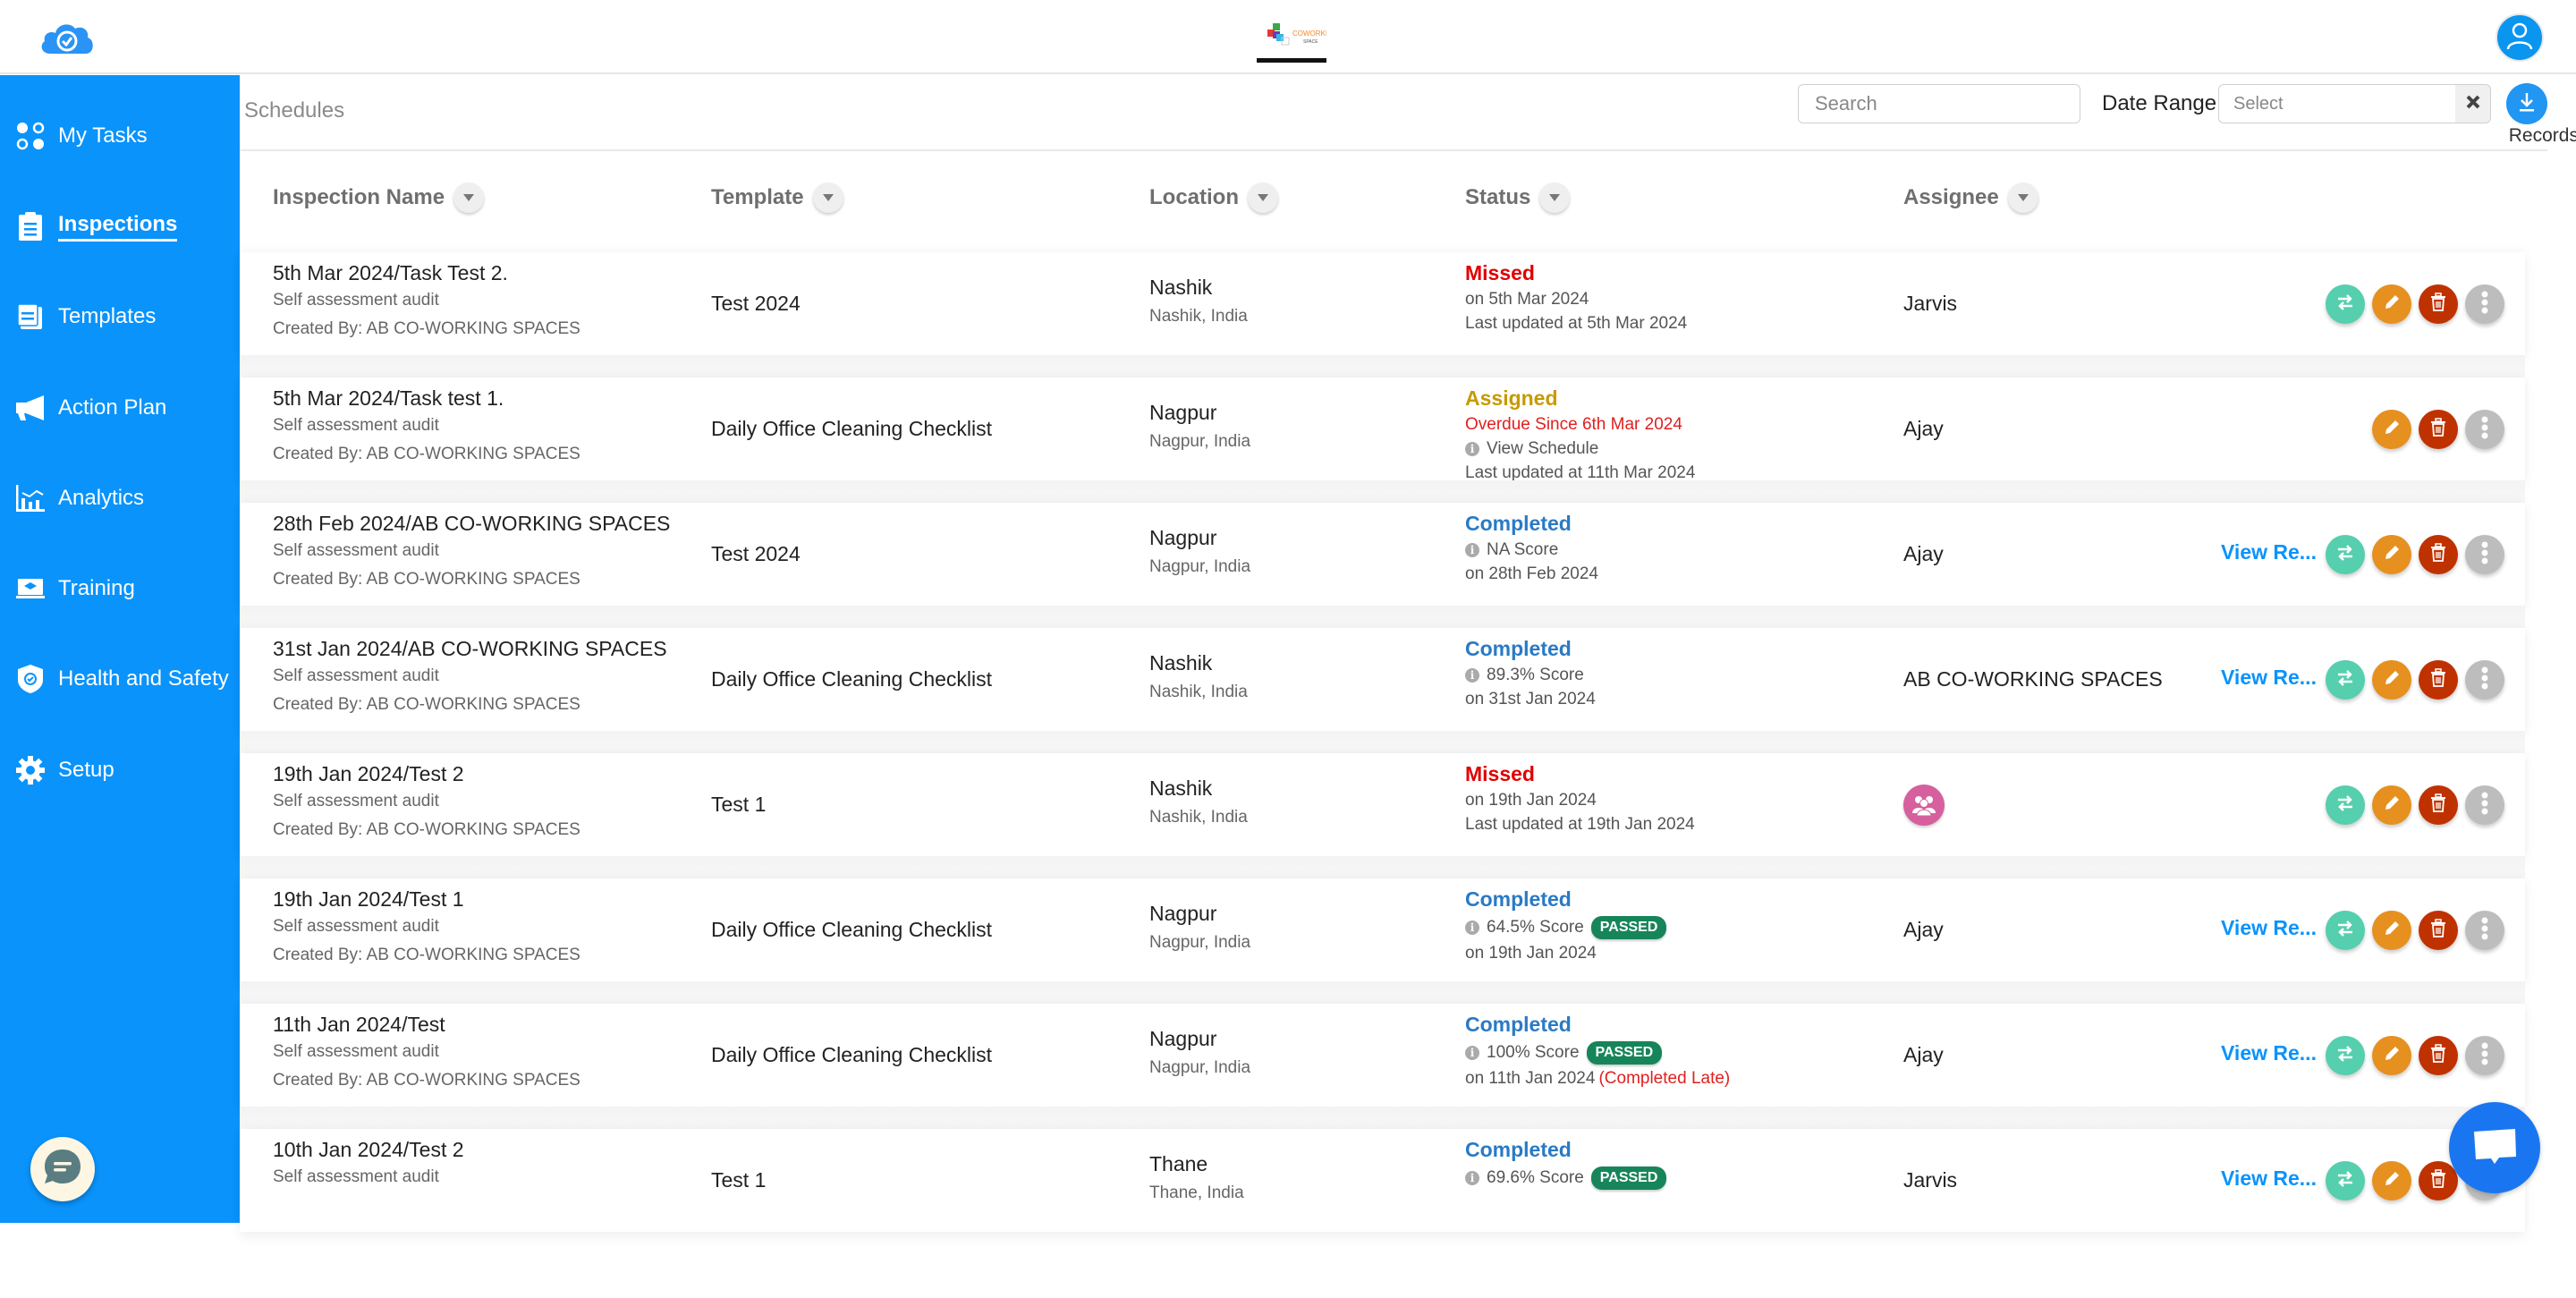 The width and height of the screenshot is (2576, 1298). Describe the element at coordinates (120, 770) in the screenshot. I see `sidebar-item-setup: Setup` at that location.